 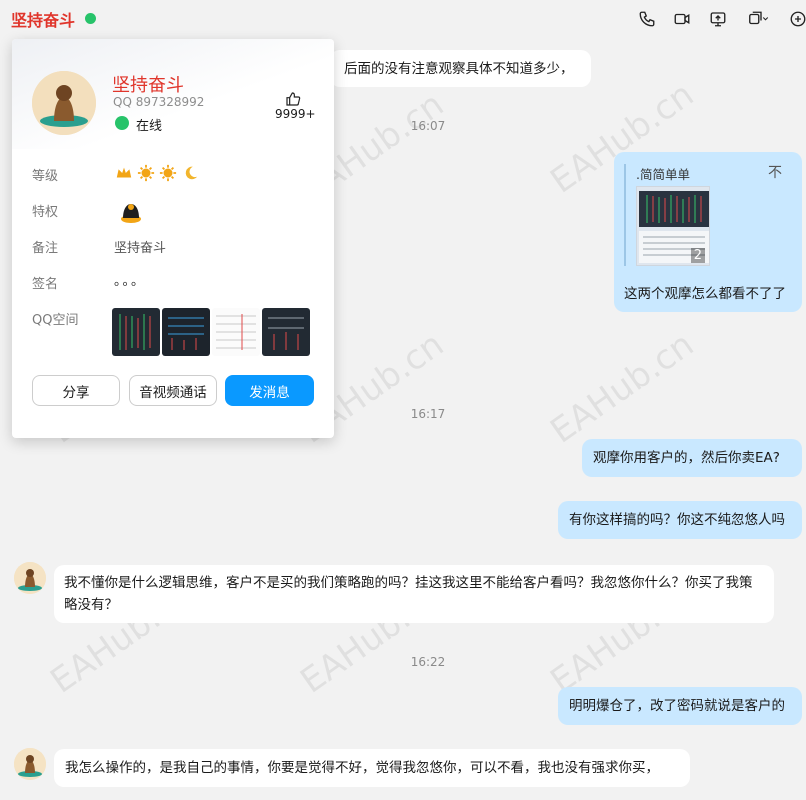 I want to click on quote-bar, so click(x=625, y=215).